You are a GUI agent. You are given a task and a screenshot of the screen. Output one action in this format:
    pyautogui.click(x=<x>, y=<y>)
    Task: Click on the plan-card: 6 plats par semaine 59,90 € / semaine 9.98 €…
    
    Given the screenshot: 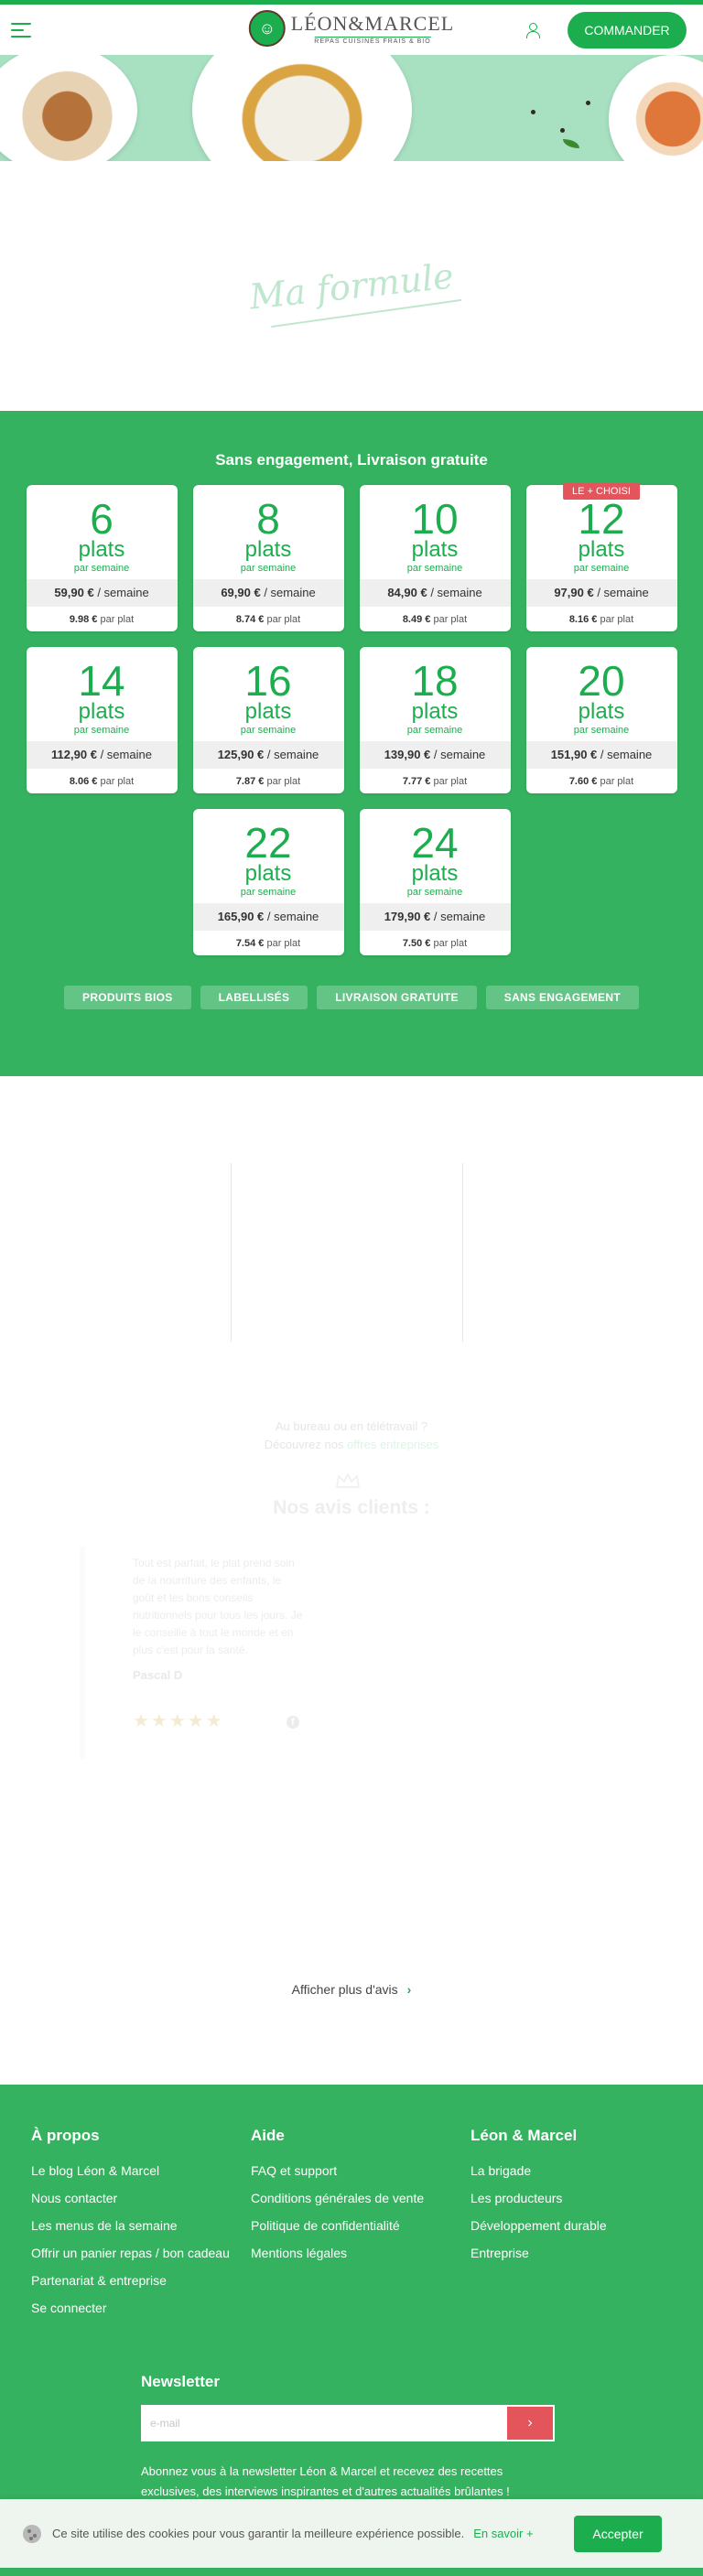 What is the action you would take?
    pyautogui.click(x=102, y=558)
    